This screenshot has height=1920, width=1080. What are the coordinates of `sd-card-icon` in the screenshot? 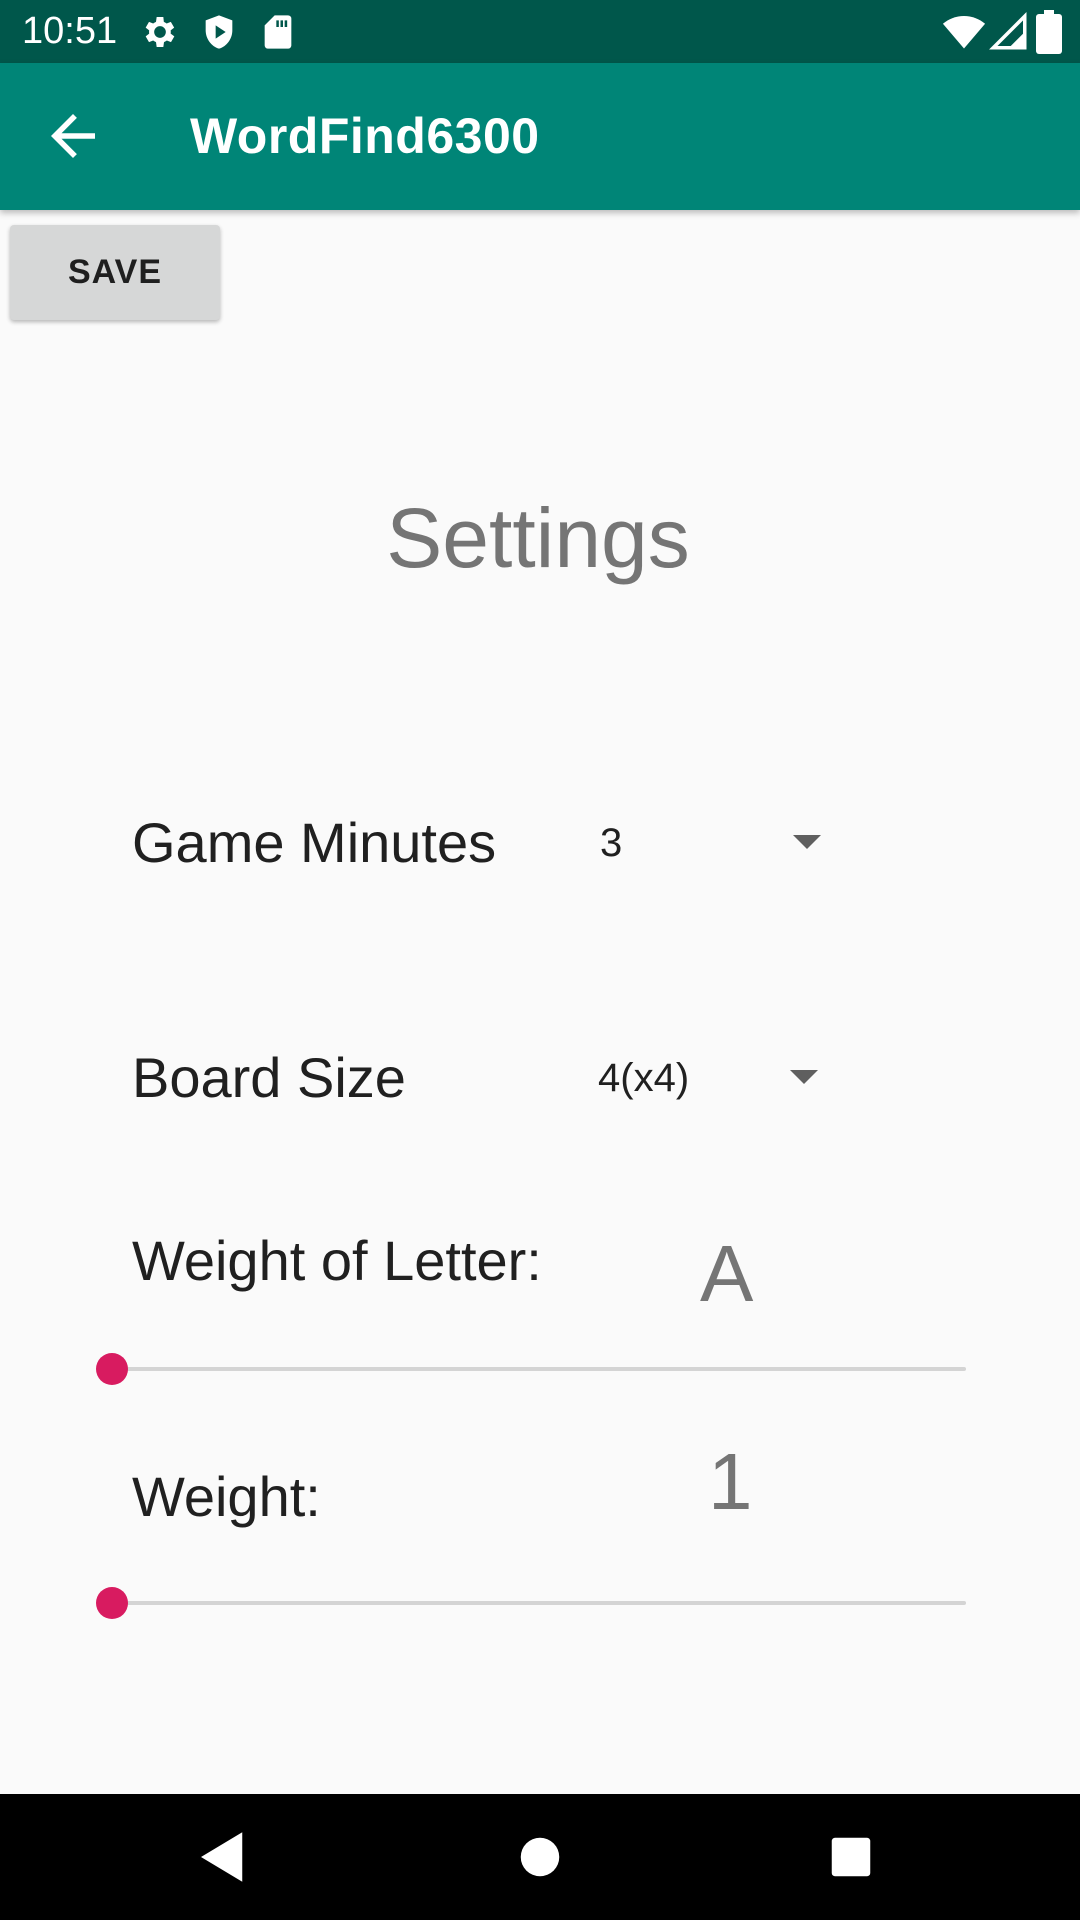 It's located at (278, 32).